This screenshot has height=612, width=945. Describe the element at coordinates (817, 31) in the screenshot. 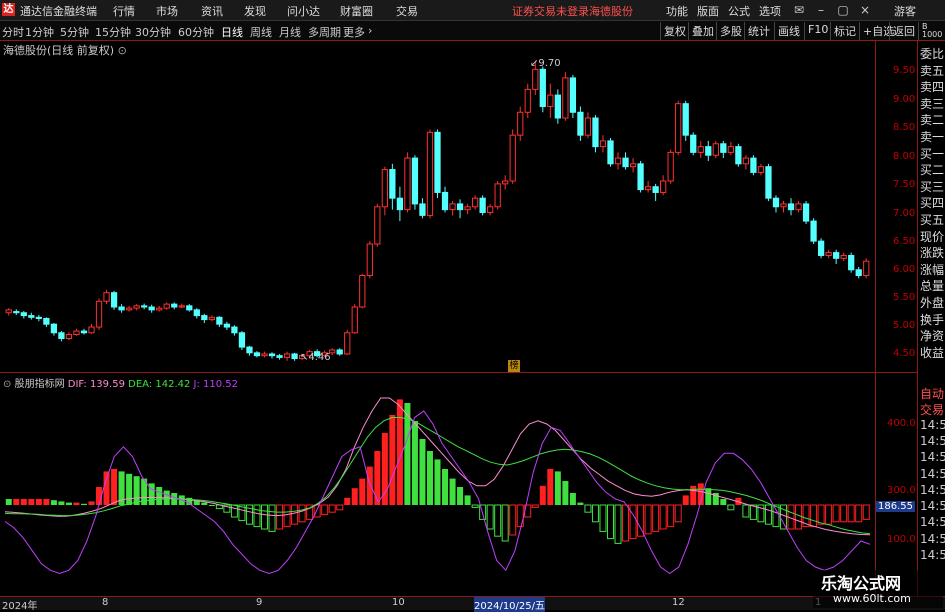

I see `f10-button: F10` at that location.